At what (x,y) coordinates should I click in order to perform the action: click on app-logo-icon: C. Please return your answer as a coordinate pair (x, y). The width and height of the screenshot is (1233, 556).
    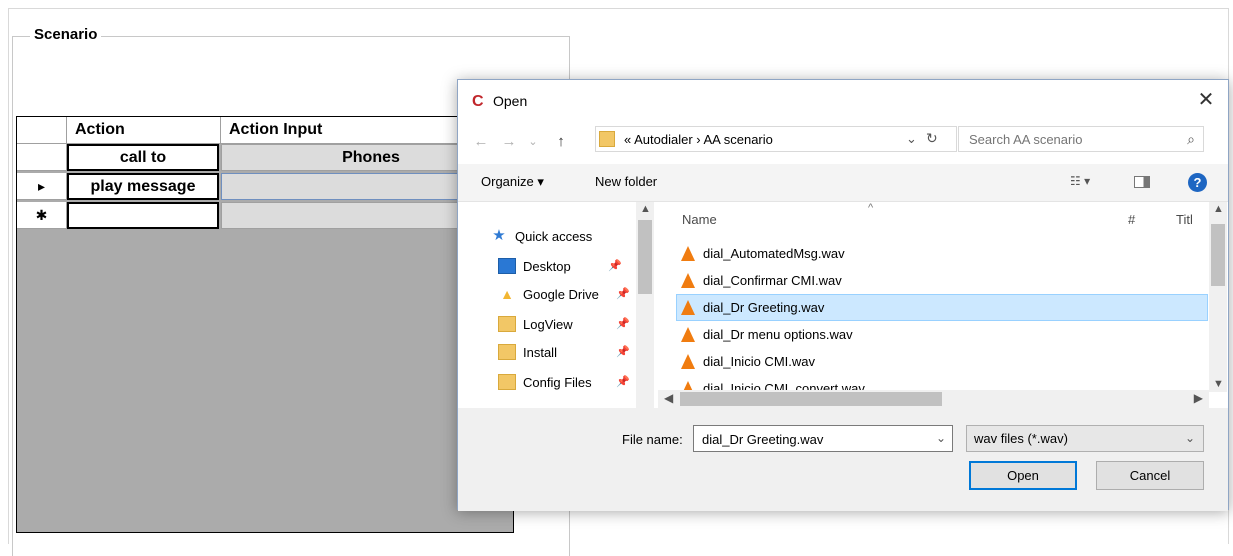
    Looking at the image, I should click on (478, 101).